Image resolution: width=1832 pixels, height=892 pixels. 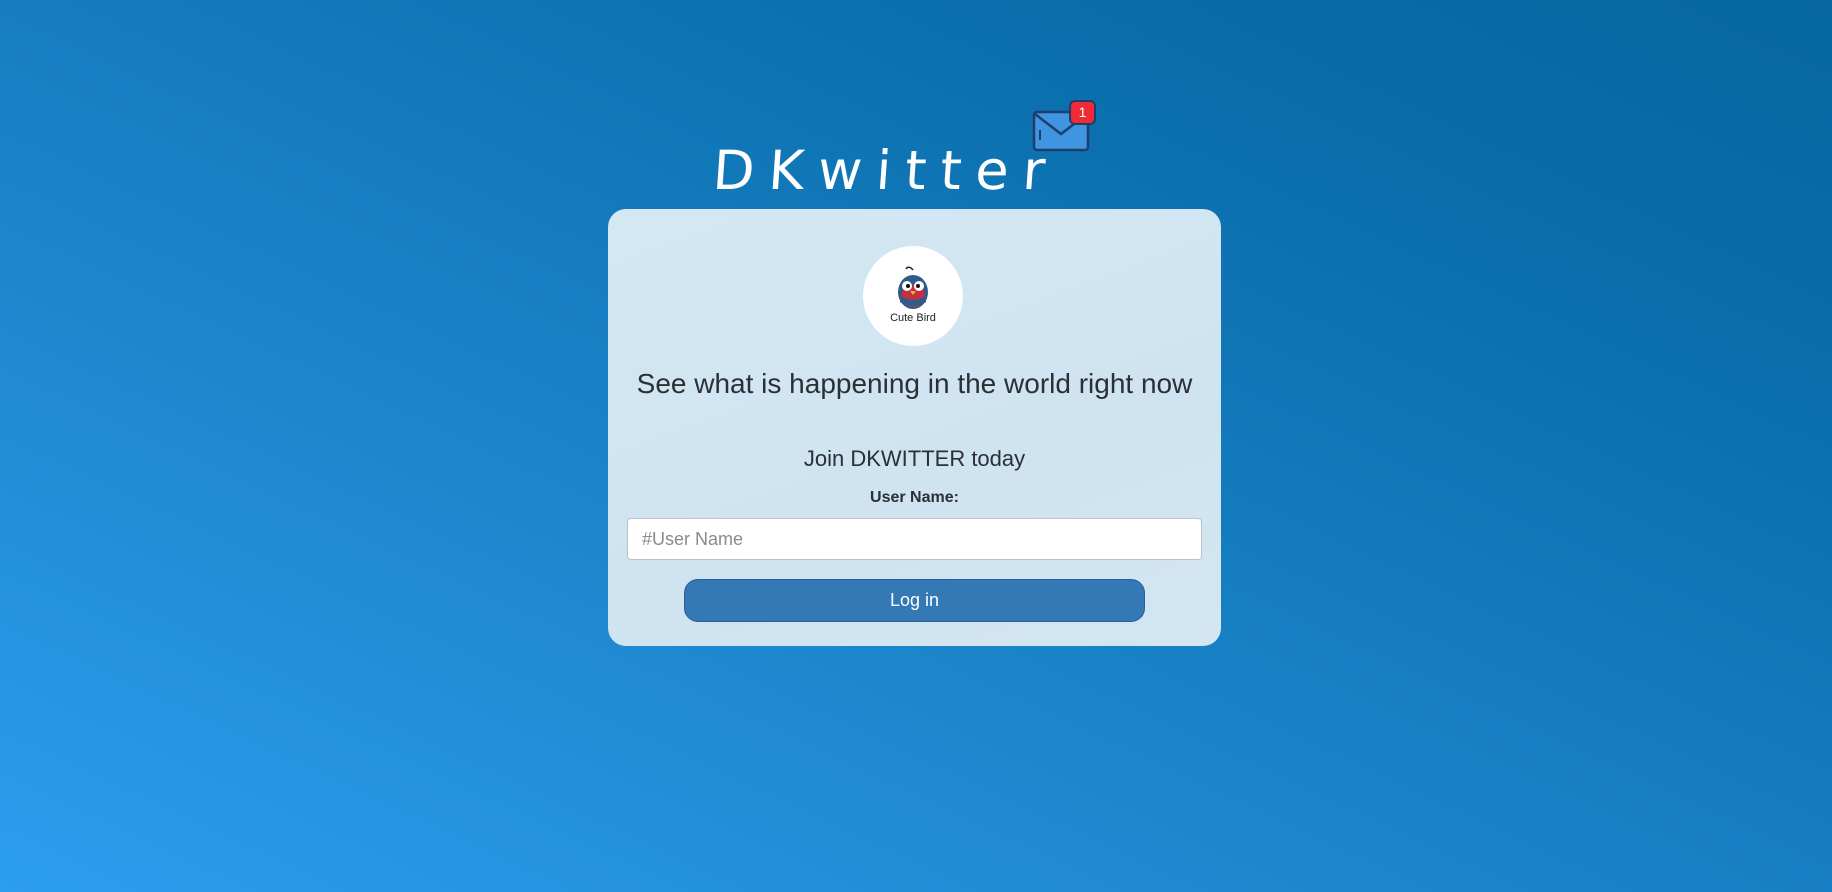 I want to click on app-header: DKwitter 1, so click(x=916, y=151).